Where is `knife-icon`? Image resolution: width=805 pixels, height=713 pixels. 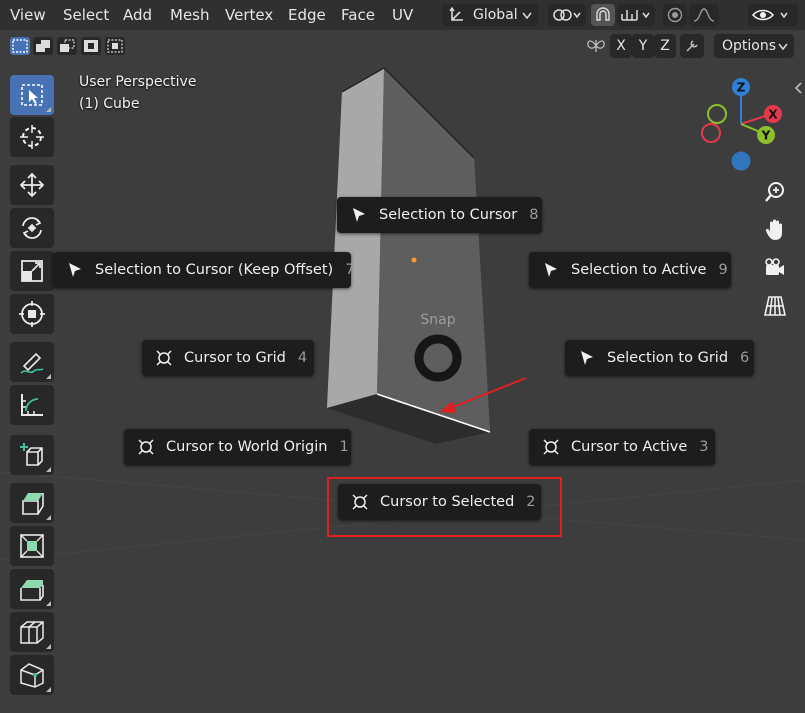 knife-icon is located at coordinates (32, 675).